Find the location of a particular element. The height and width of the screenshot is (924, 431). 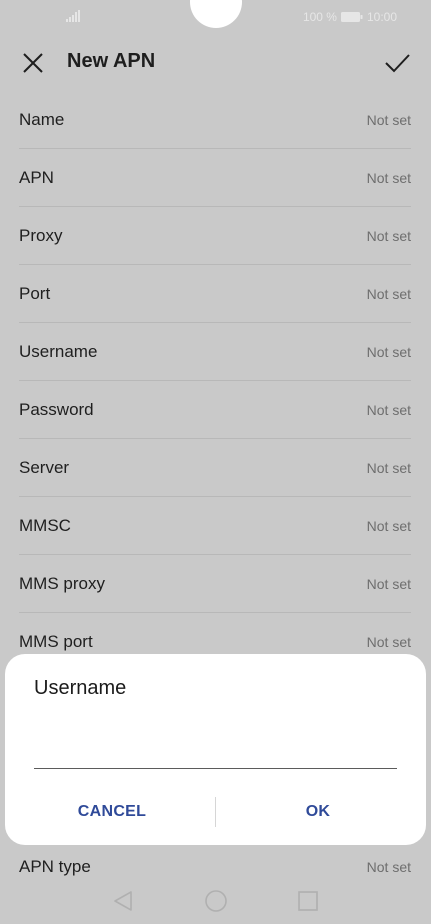

signal-icon is located at coordinates (73, 16).